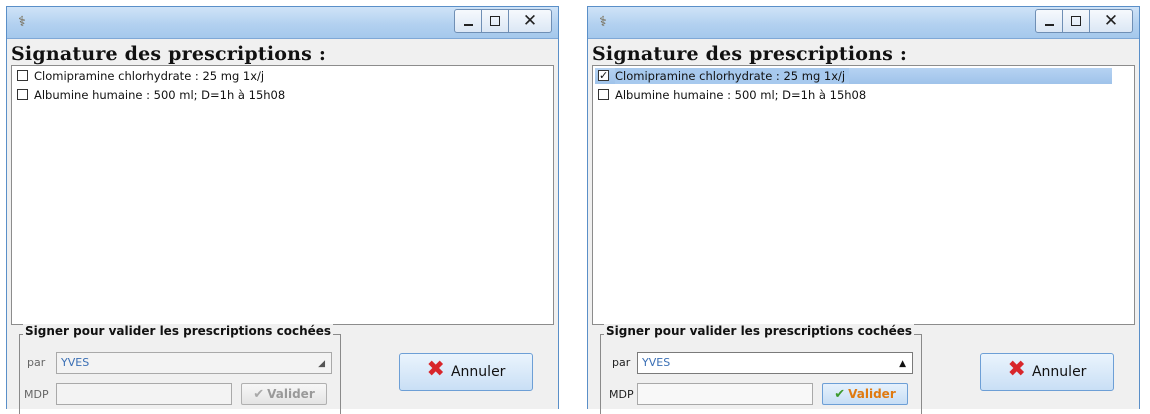 This screenshot has height=414, width=1150. Describe the element at coordinates (775, 363) in the screenshot. I see `user-select: YVES ▲` at that location.